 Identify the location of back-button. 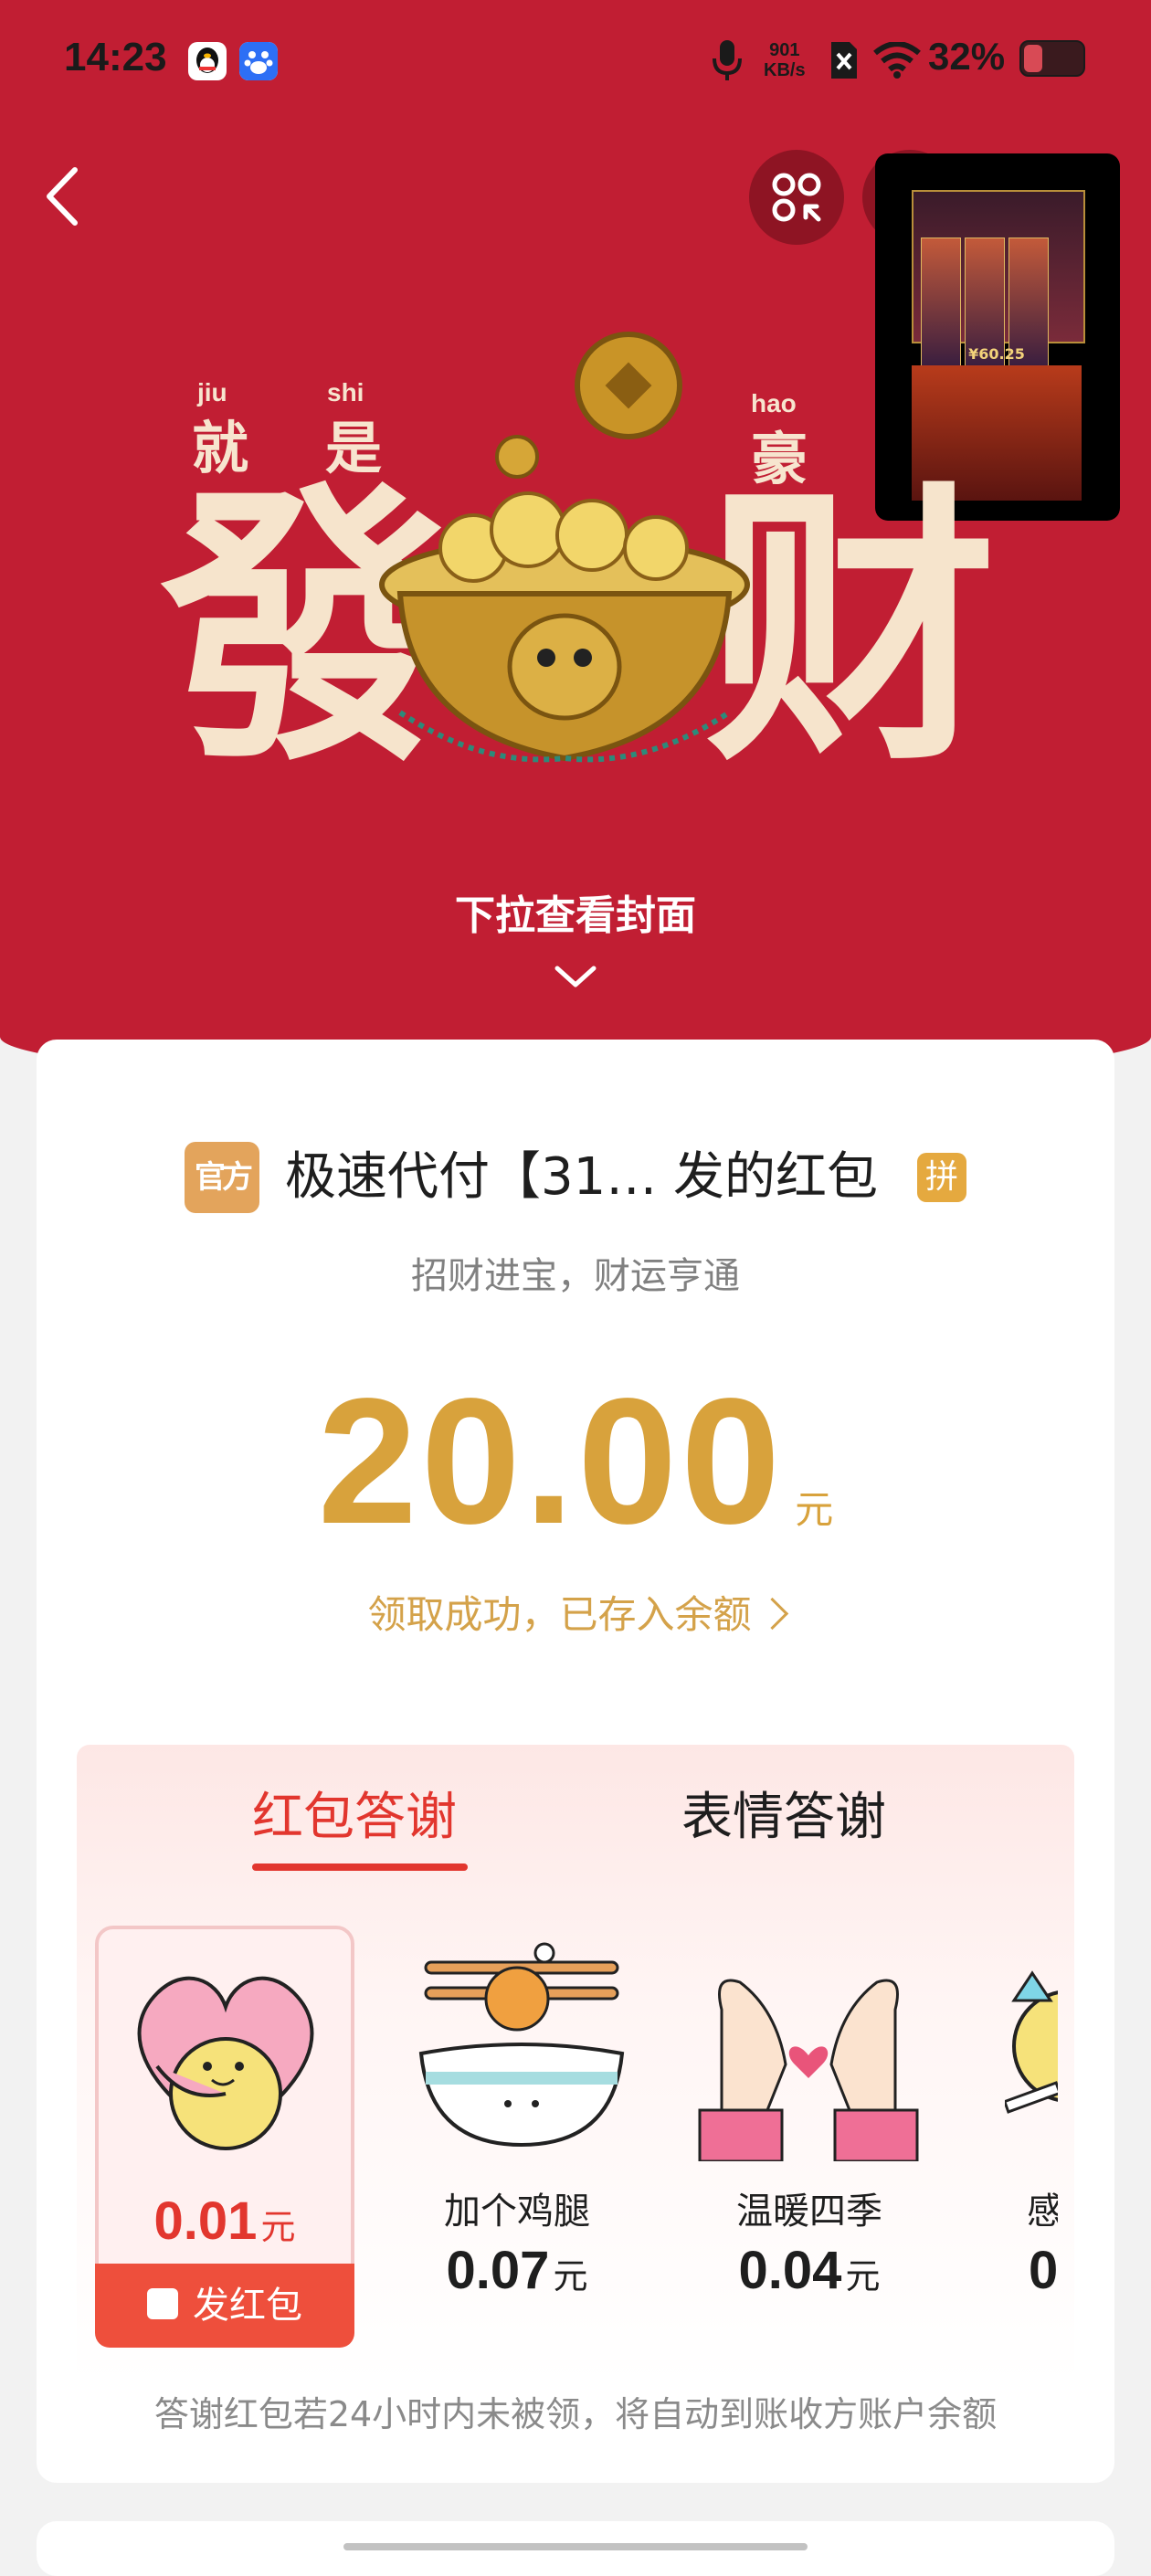
(68, 196).